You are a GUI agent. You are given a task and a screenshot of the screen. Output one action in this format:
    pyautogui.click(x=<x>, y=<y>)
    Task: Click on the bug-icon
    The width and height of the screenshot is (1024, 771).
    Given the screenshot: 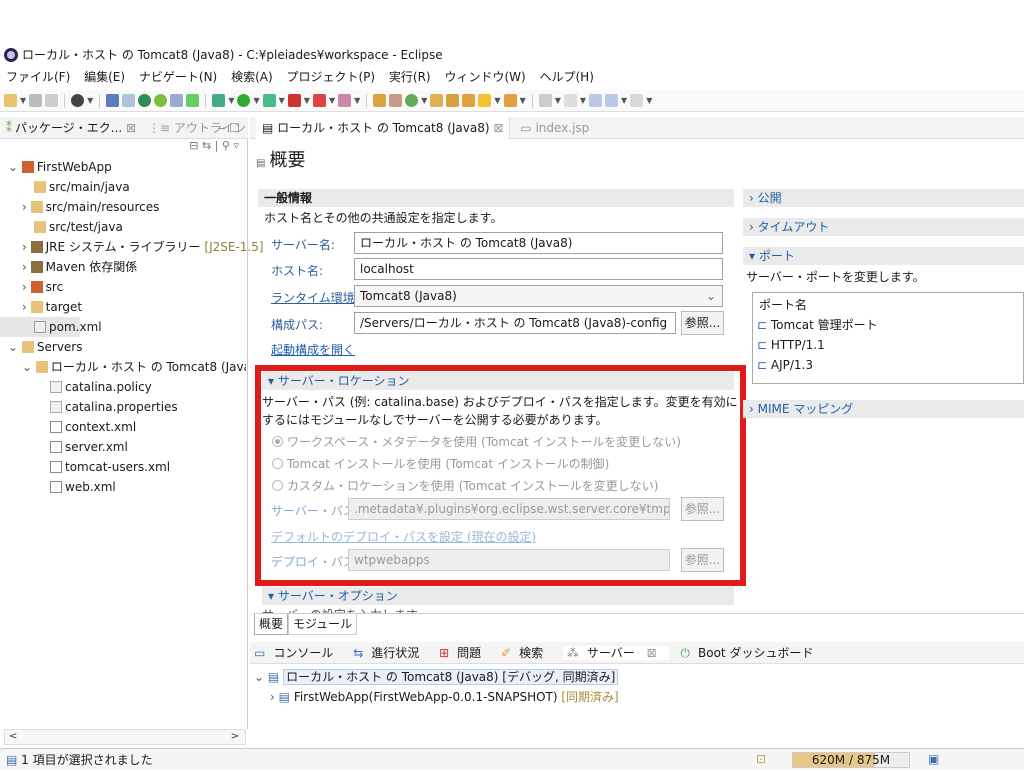 What is the action you would take?
    pyautogui.click(x=219, y=100)
    